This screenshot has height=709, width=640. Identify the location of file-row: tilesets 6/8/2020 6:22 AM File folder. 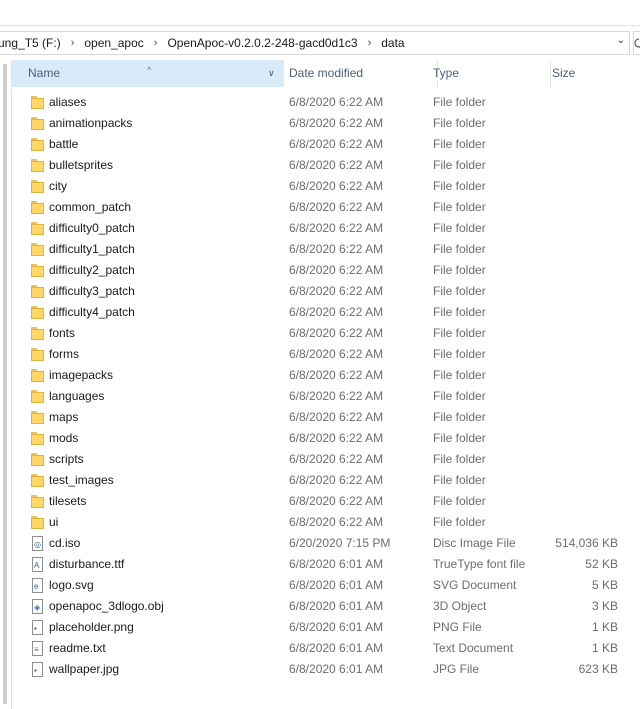
(326, 501).